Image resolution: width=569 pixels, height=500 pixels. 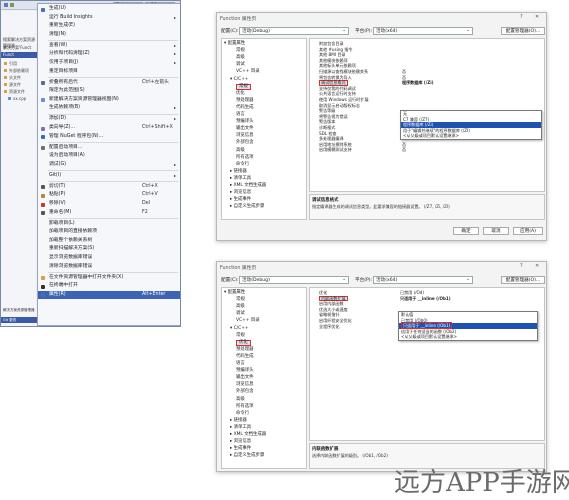 What do you see at coordinates (12, 5) in the screenshot?
I see `forward-icon` at bounding box center [12, 5].